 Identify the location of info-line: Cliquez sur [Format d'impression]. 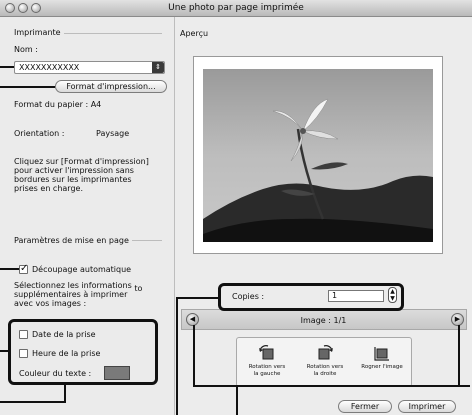
(81, 161).